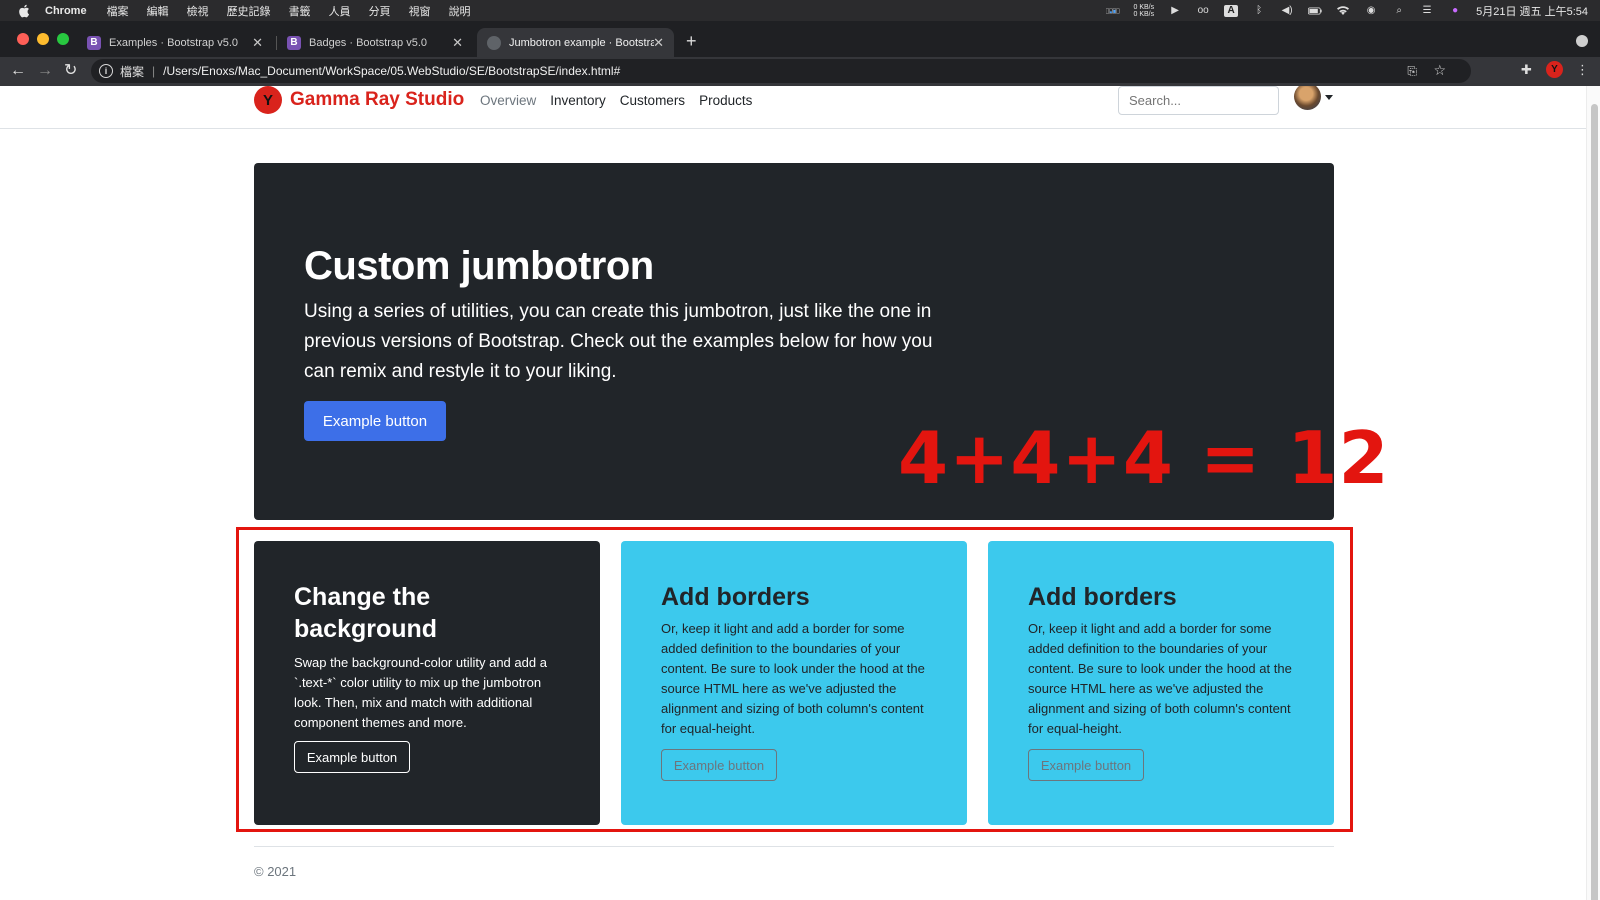  Describe the element at coordinates (300, 11) in the screenshot. I see `menu-bookmarks: 書籤` at that location.